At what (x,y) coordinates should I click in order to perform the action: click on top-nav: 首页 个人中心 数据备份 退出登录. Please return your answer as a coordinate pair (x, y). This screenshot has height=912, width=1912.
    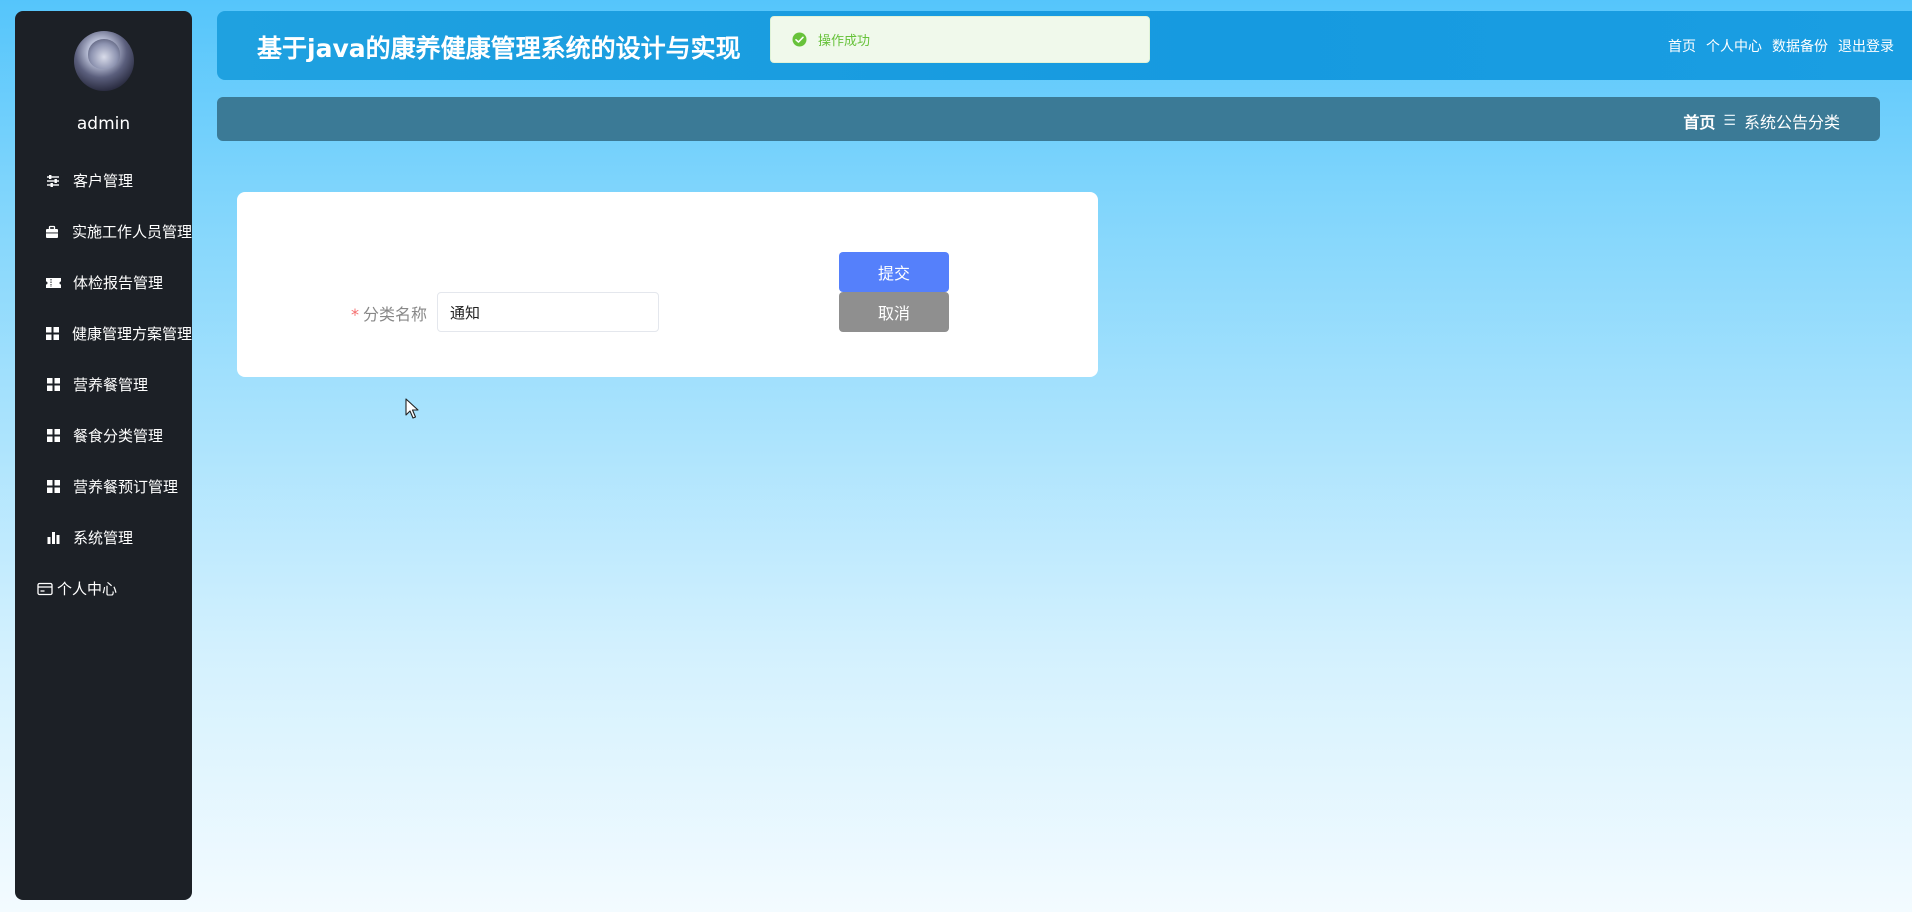
    Looking at the image, I should click on (1781, 46).